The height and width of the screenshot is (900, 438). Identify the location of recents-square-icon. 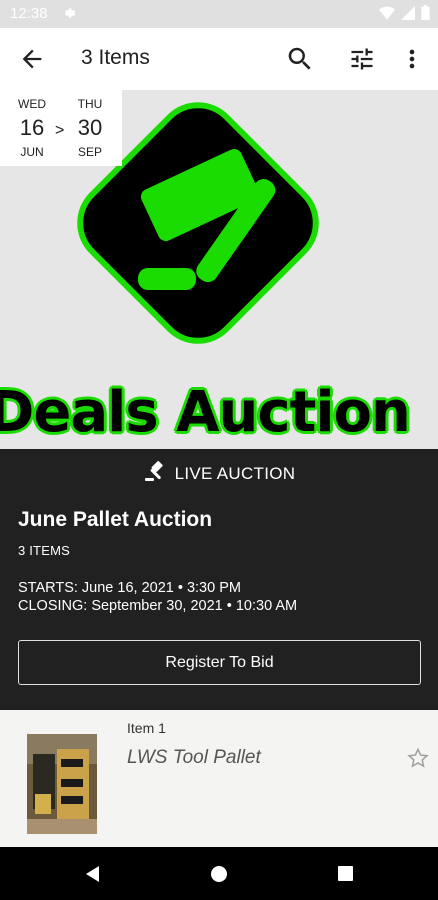
(345, 876).